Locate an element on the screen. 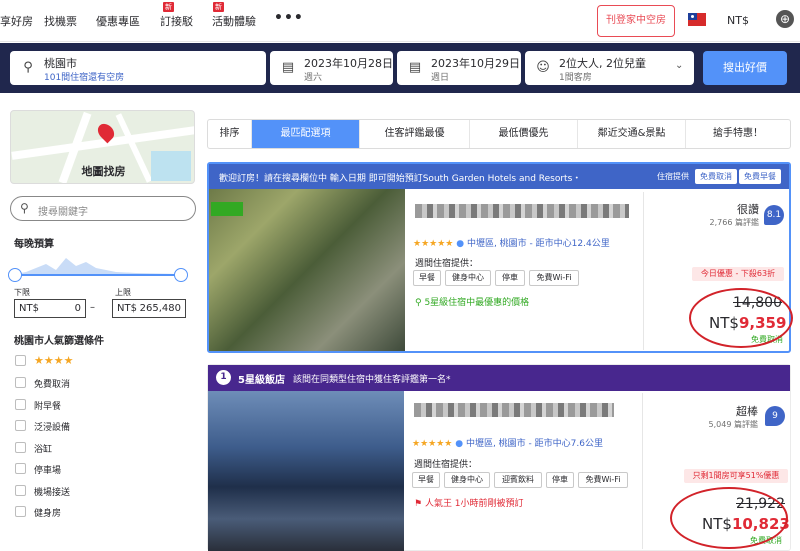 The width and height of the screenshot is (800, 551). checkin-date: 2023年10月28日 is located at coordinates (348, 63).